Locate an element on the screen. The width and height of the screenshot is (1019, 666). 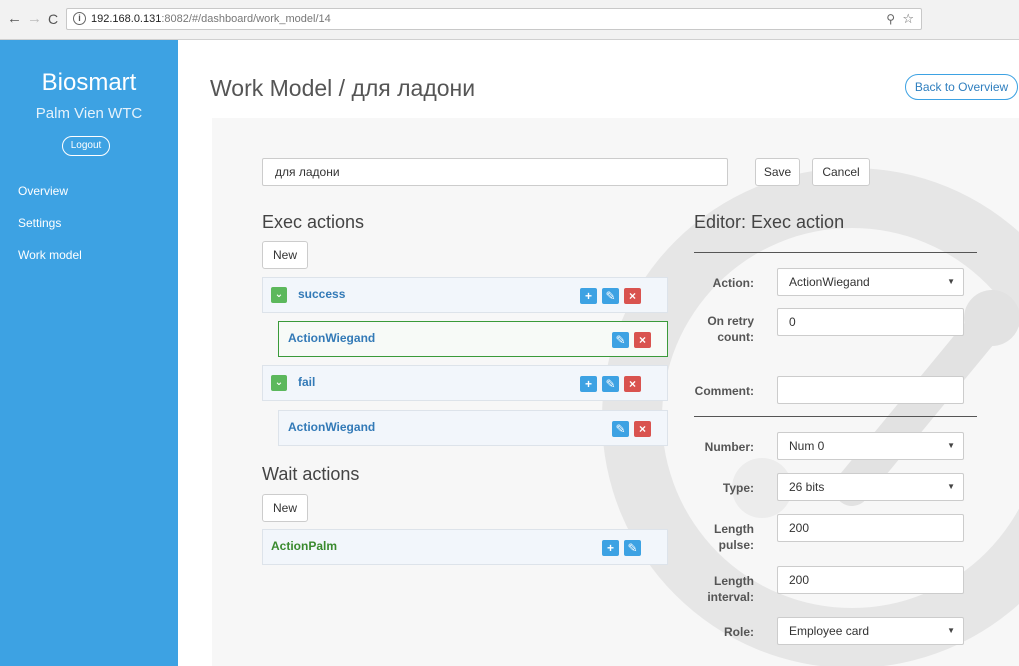
reload-icon: C is located at coordinates (53, 19).